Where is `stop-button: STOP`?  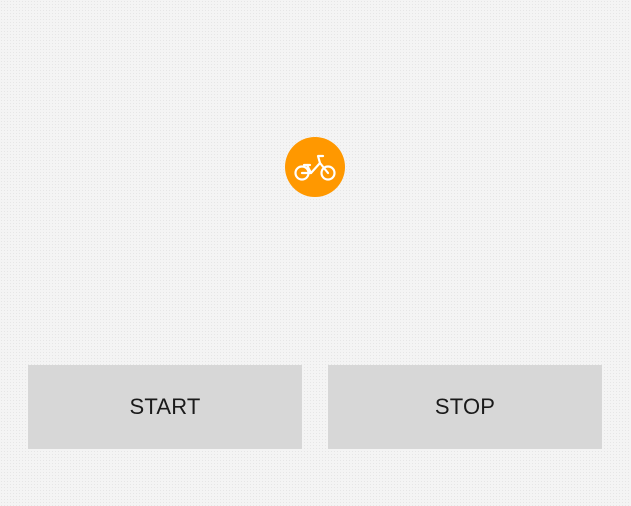 stop-button: STOP is located at coordinates (465, 407).